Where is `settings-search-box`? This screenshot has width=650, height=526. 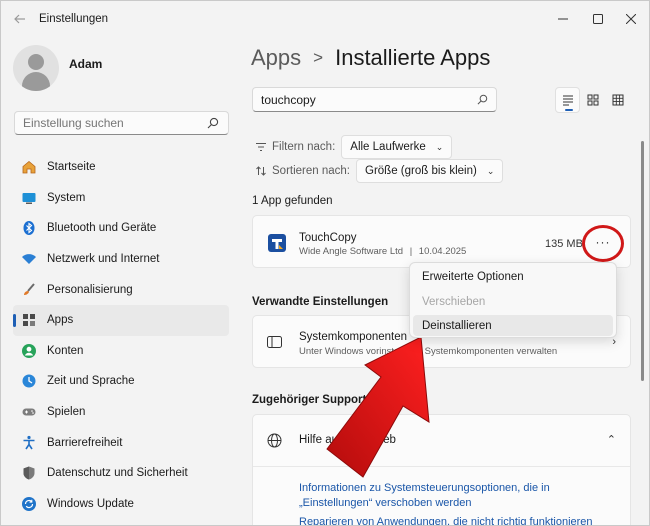
settings-search-box is located at coordinates (121, 123).